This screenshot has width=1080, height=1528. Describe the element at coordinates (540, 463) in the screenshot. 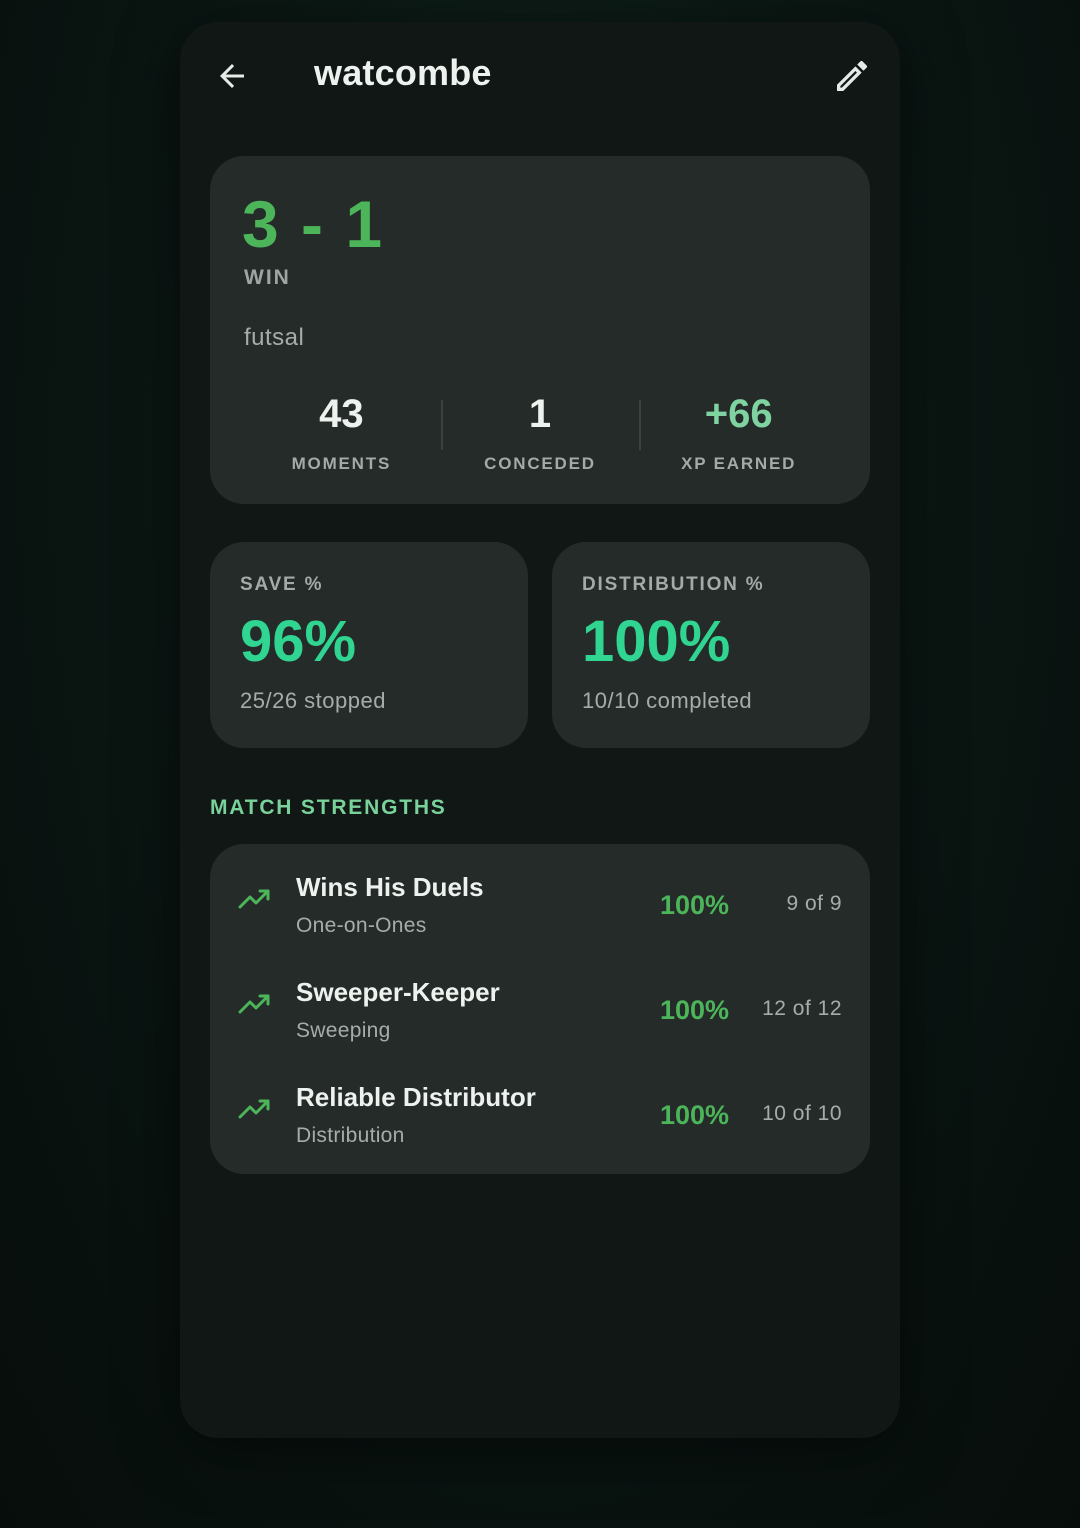

I see `stat-label: CONCEDED` at that location.